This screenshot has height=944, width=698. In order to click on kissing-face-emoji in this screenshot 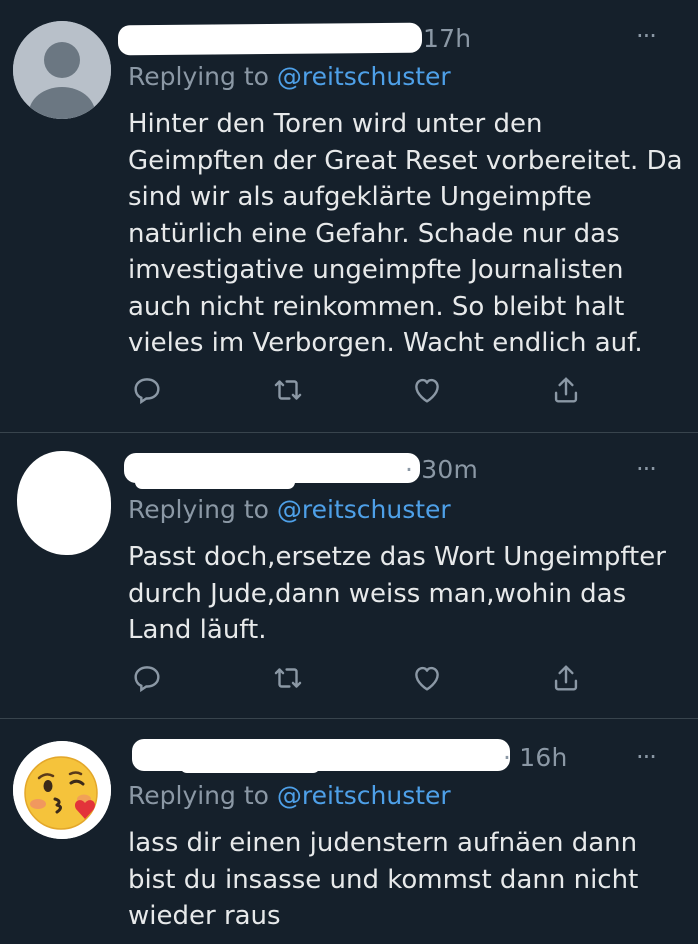, I will do `click(62, 790)`.